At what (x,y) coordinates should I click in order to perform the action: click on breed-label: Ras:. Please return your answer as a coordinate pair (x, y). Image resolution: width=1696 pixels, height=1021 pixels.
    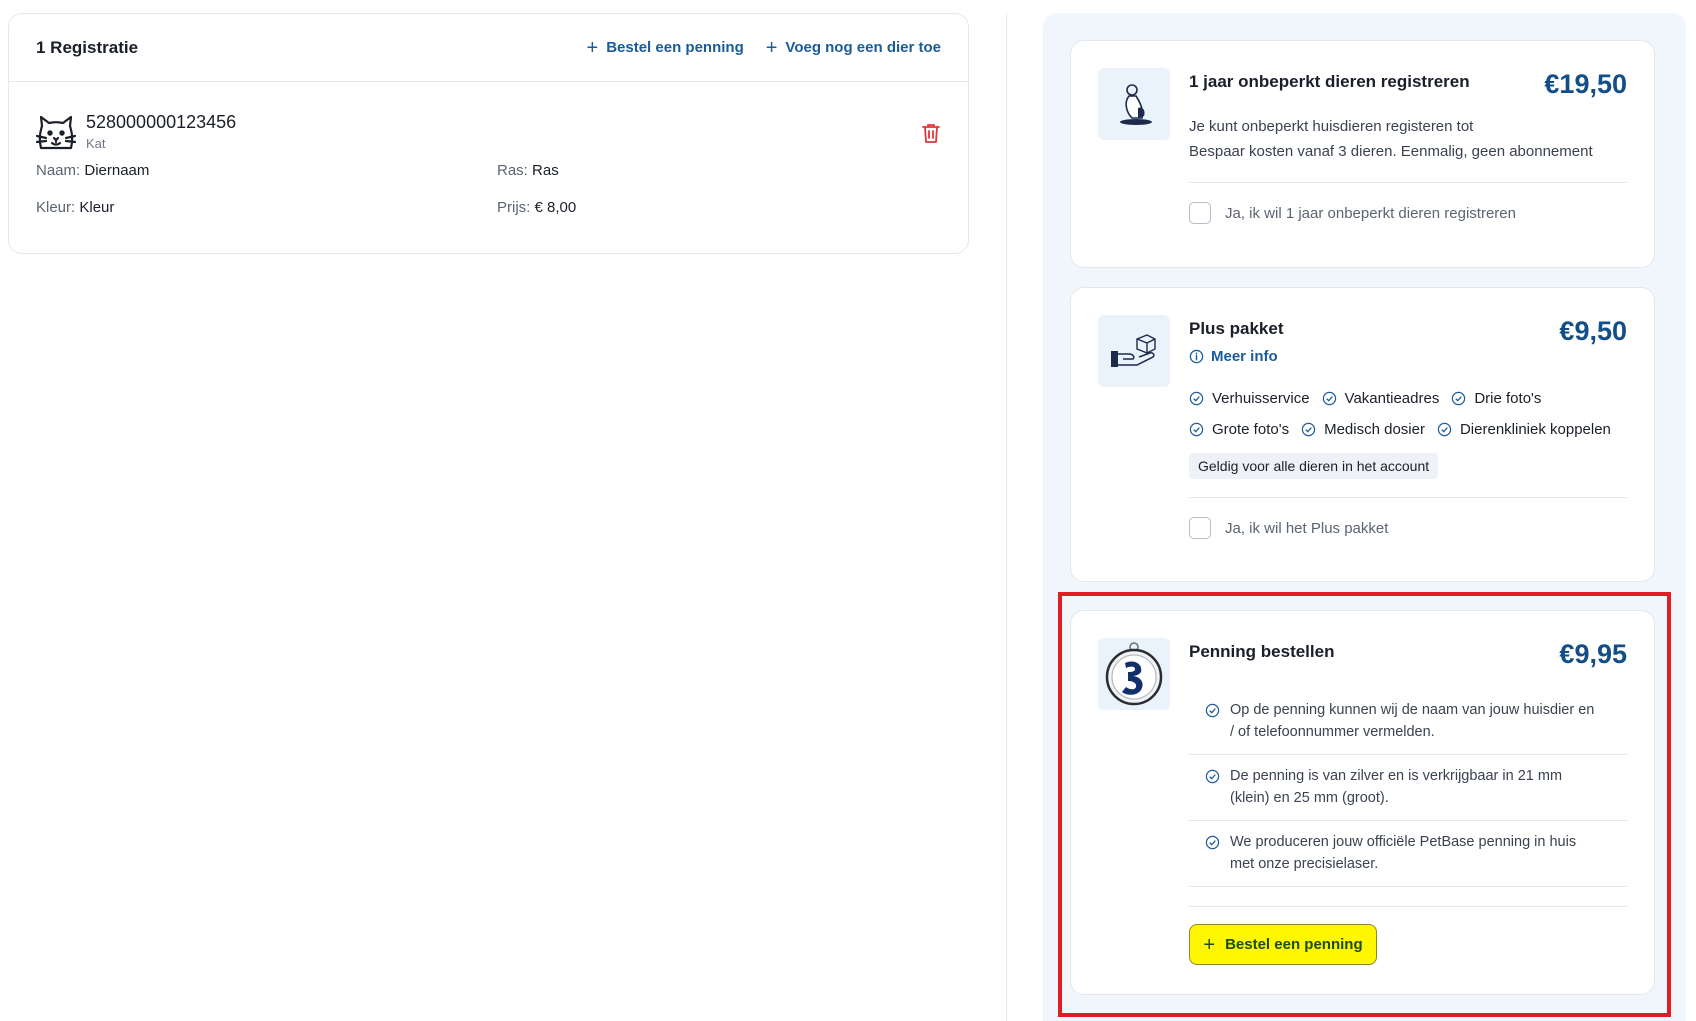
    Looking at the image, I should click on (512, 170).